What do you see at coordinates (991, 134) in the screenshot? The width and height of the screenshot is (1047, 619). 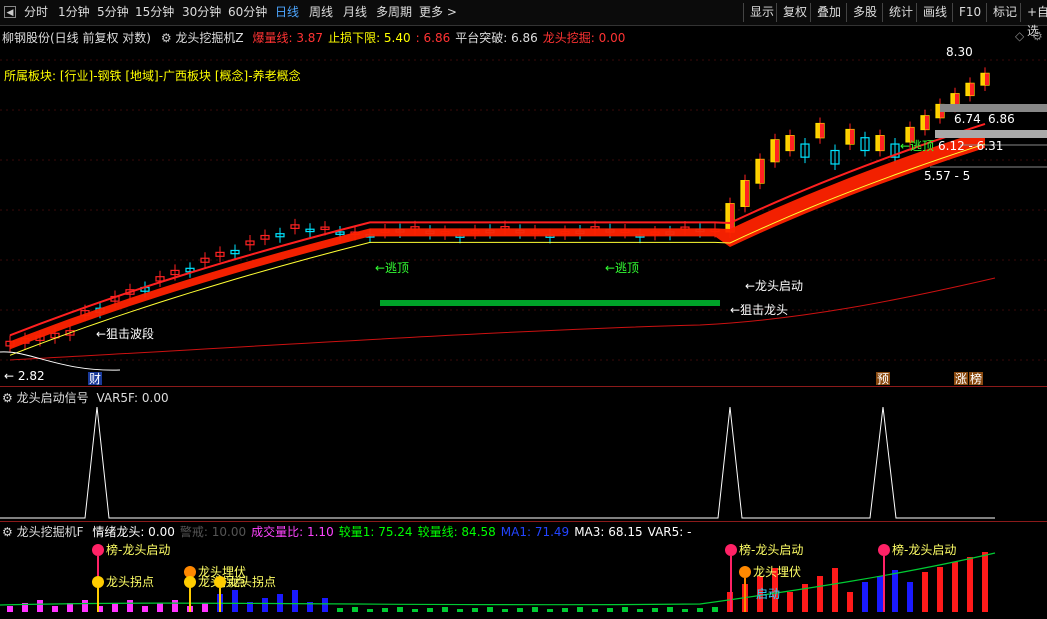 I see `level-bar-b` at bounding box center [991, 134].